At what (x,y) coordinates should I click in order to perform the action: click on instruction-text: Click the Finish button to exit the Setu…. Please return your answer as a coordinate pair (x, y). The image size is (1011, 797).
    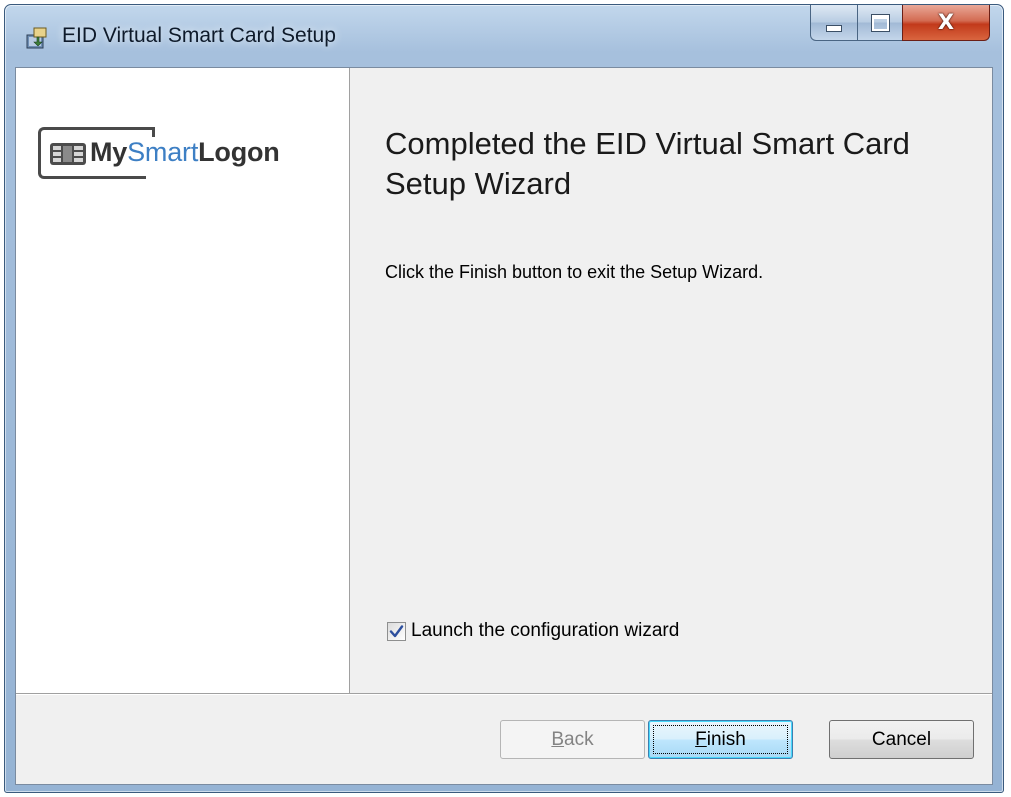
    Looking at the image, I should click on (574, 272).